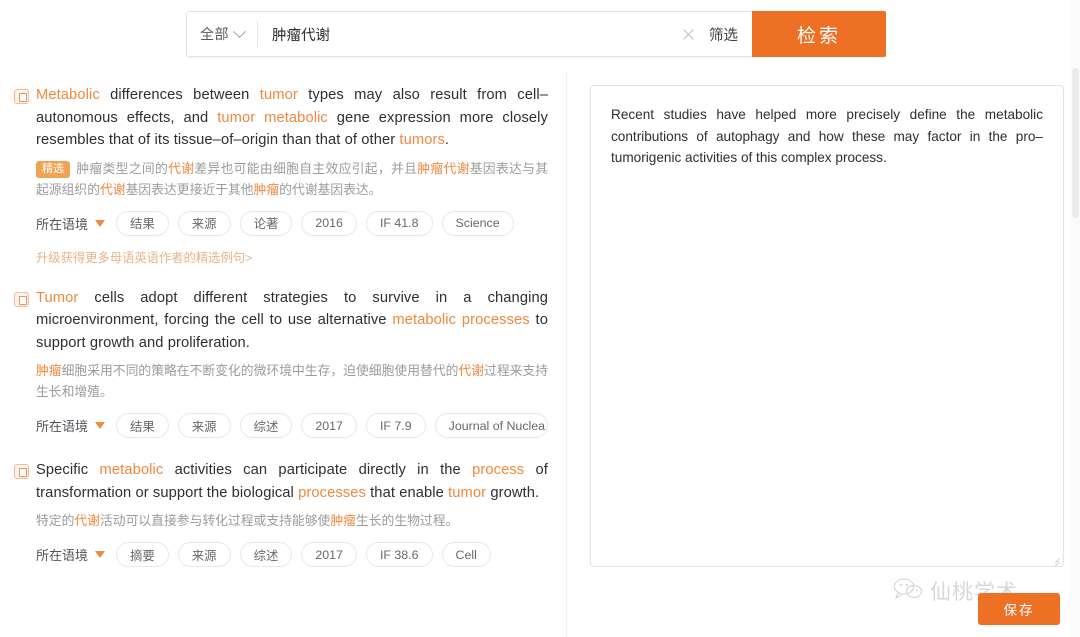 The height and width of the screenshot is (637, 1080). I want to click on meta-tag: 论著, so click(266, 223).